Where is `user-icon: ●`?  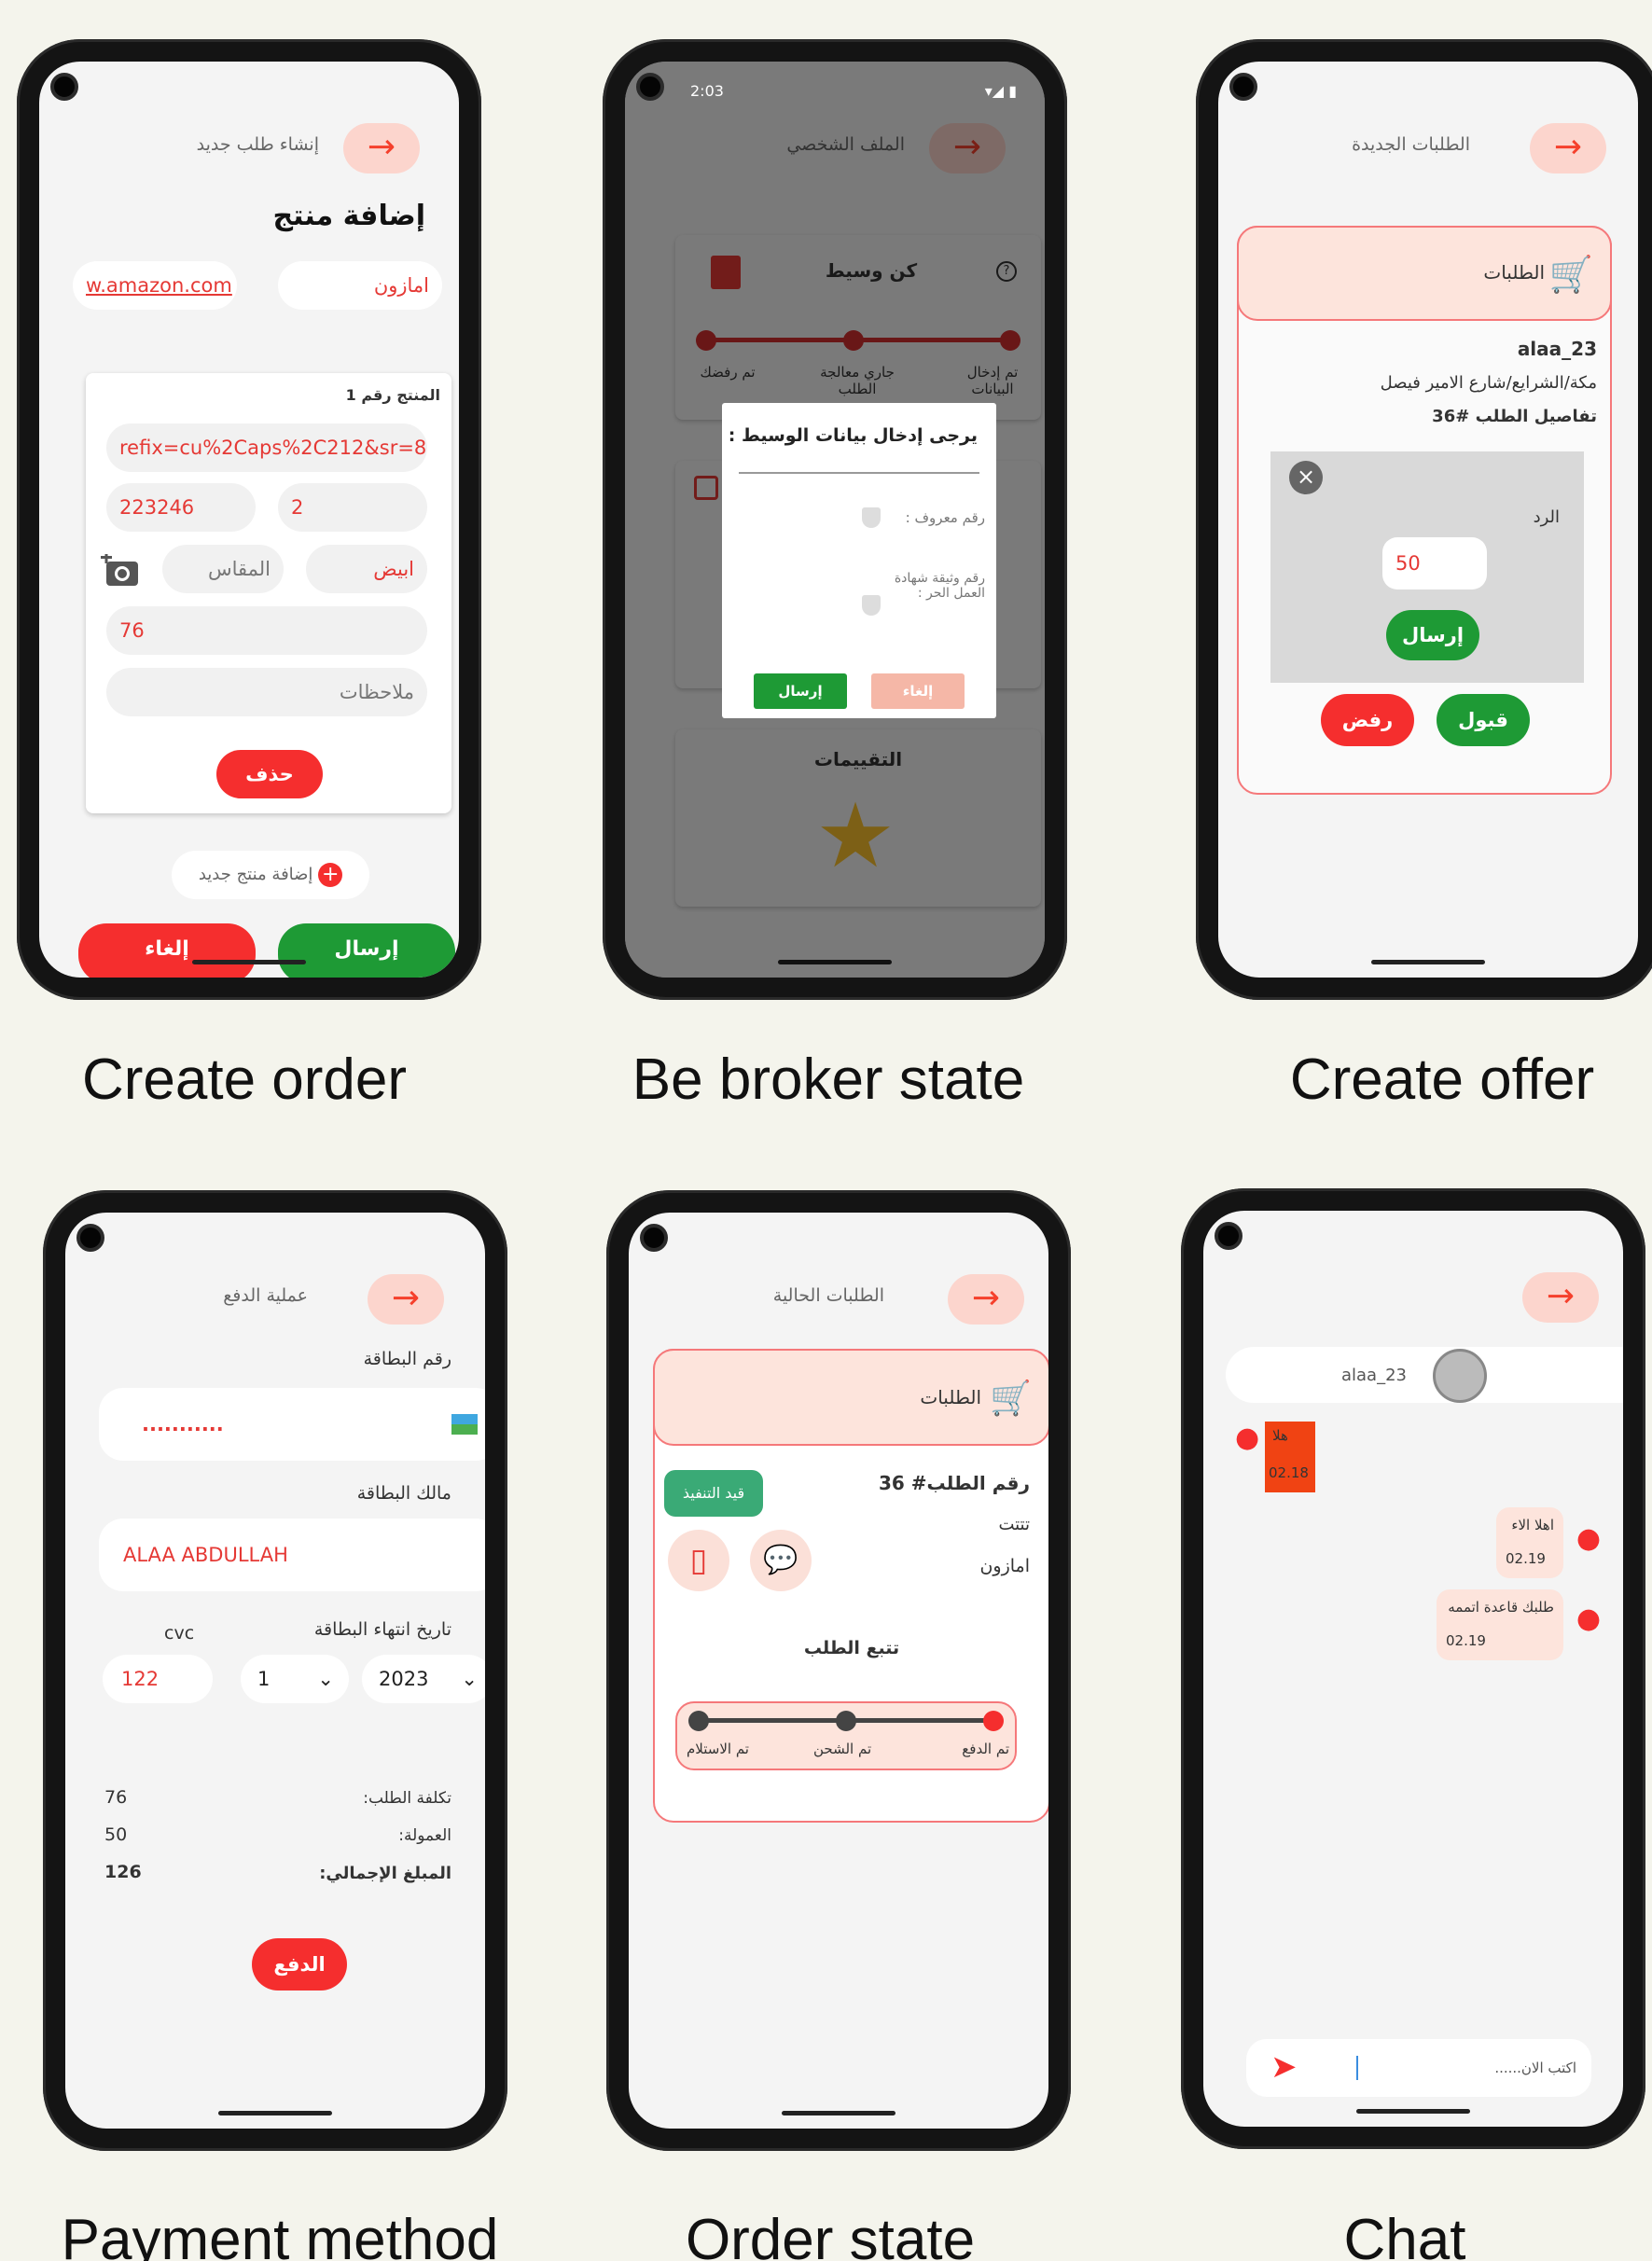 user-icon: ● is located at coordinates (1589, 1618).